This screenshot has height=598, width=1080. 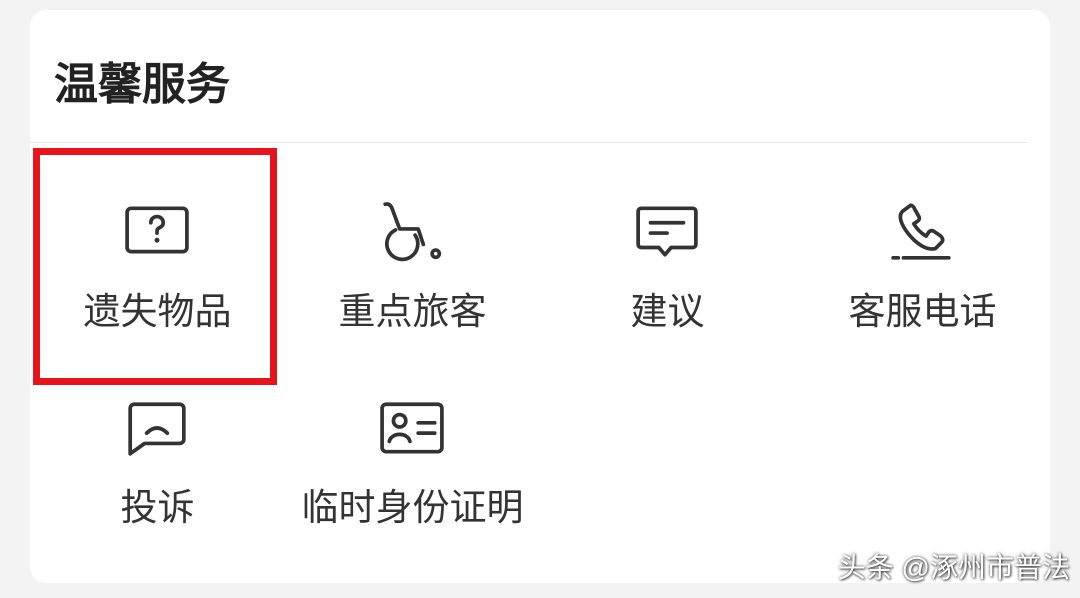 I want to click on service-label: 临时身份证明, so click(x=412, y=507).